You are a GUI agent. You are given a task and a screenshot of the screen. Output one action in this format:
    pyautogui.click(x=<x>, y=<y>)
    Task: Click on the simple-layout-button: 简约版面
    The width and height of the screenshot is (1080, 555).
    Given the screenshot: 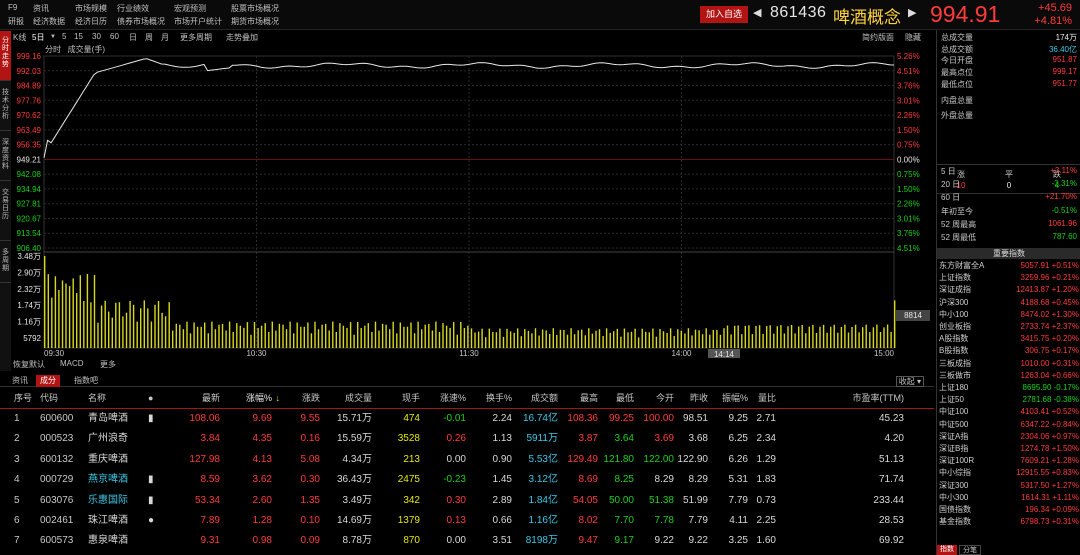 What is the action you would take?
    pyautogui.click(x=878, y=37)
    